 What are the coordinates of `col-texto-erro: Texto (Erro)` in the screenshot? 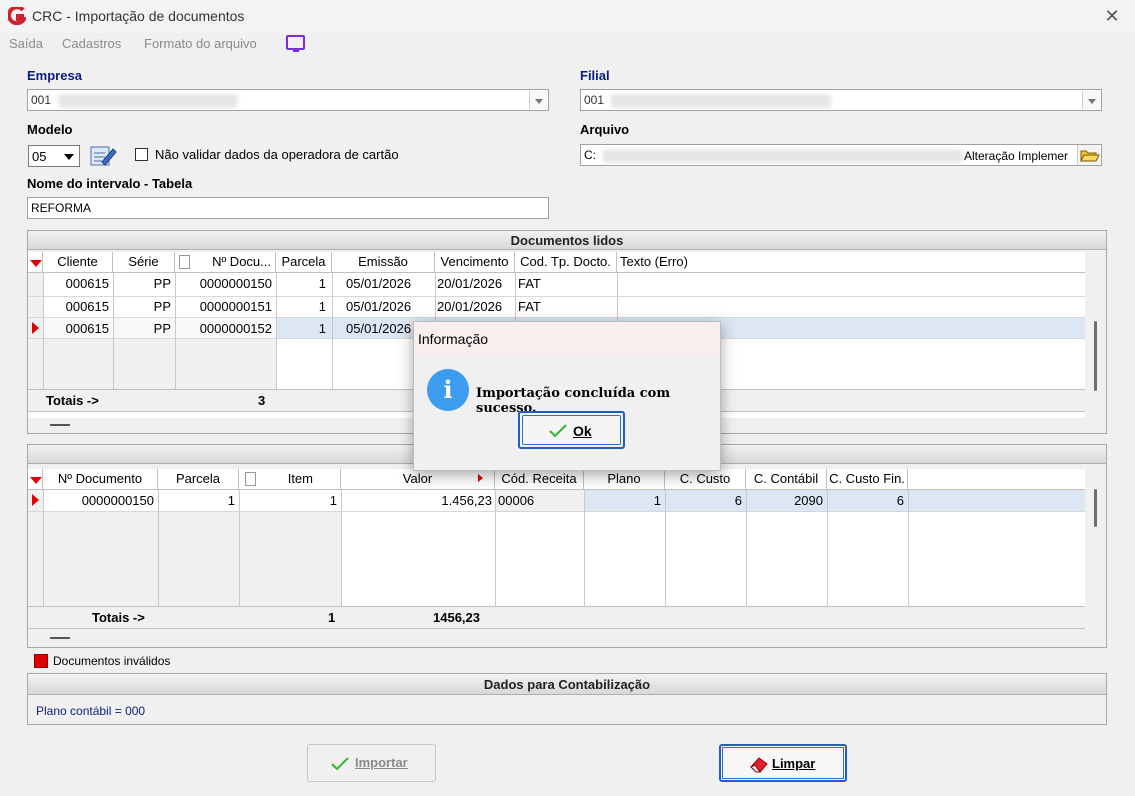 It's located at (851, 262).